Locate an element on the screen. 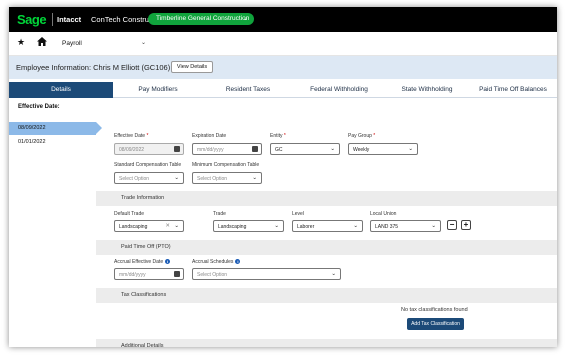  additional-details-section: Additional Details is located at coordinates (326, 343).